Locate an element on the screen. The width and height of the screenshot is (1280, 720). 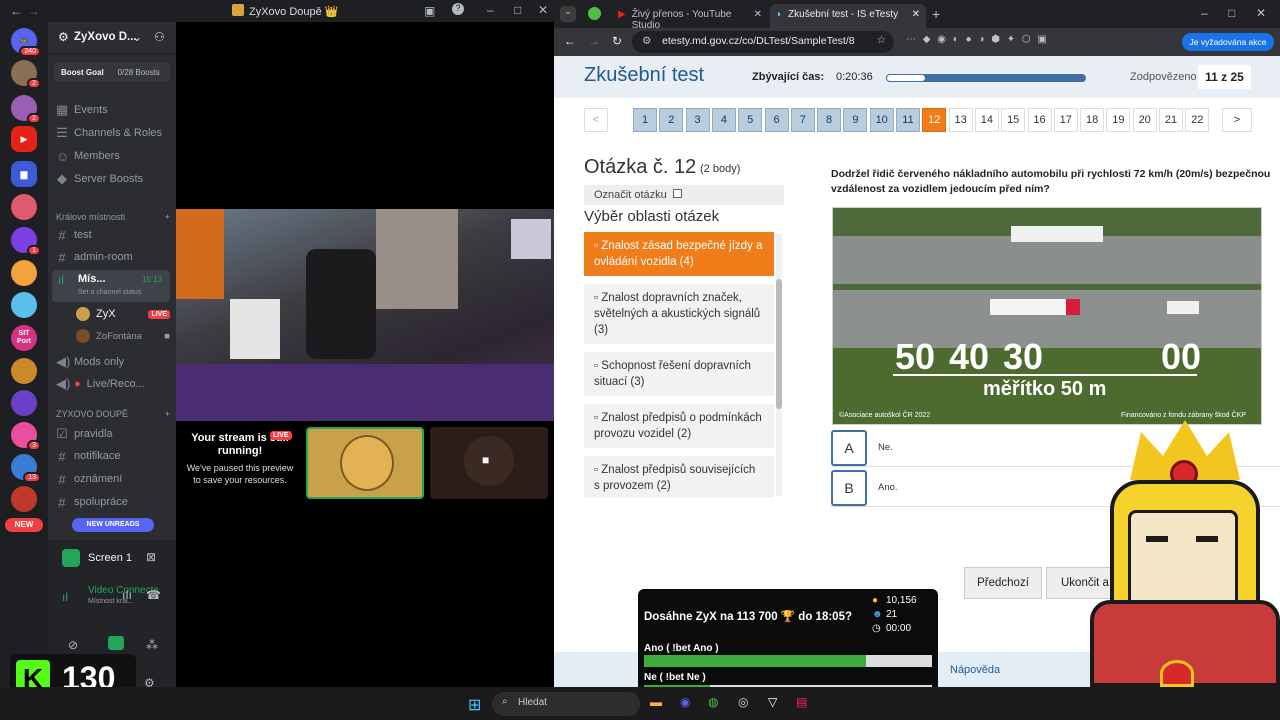
nav-members: ☺ Members is located at coordinates (113, 156).